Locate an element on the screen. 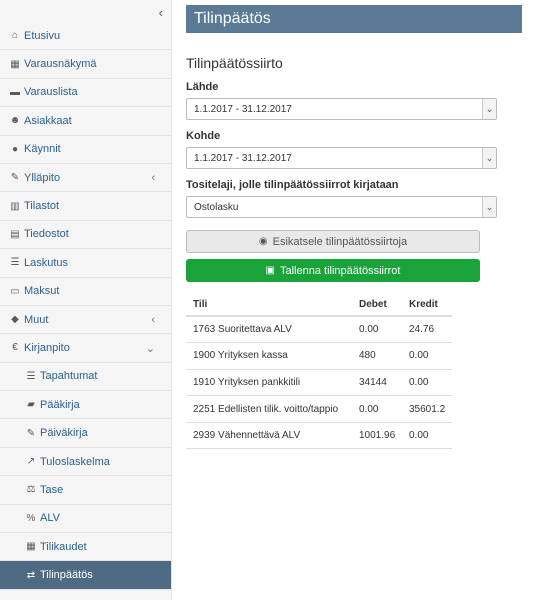 Image resolution: width=538 pixels, height=600 pixels. file-icon: ▤ is located at coordinates (15, 234).